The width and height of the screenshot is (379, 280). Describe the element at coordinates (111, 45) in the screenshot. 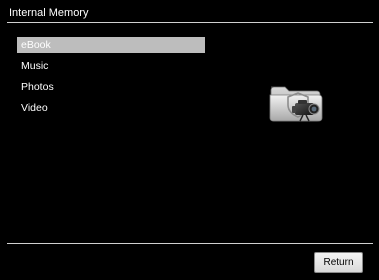

I see `menu-item-ebook: eBook` at that location.